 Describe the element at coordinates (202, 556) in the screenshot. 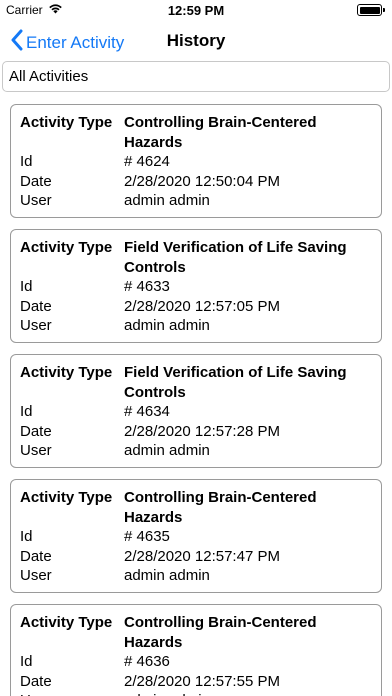

I see `date-value: 2/28/2020 12:57:47 PM` at that location.